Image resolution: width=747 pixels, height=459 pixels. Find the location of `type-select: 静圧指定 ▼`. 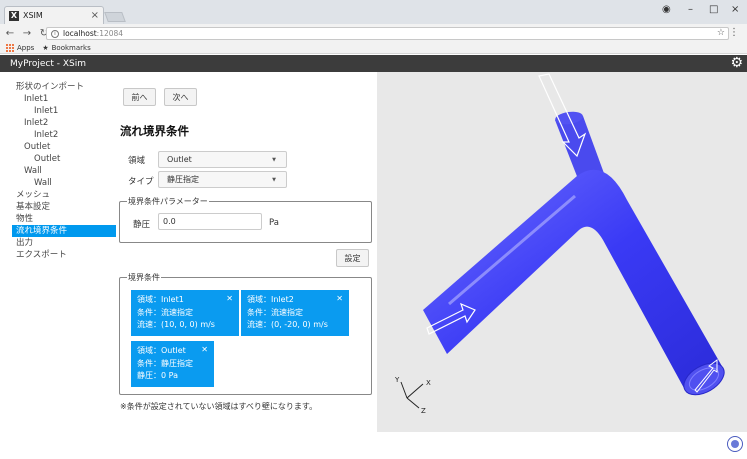

type-select: 静圧指定 ▼ is located at coordinates (222, 179).